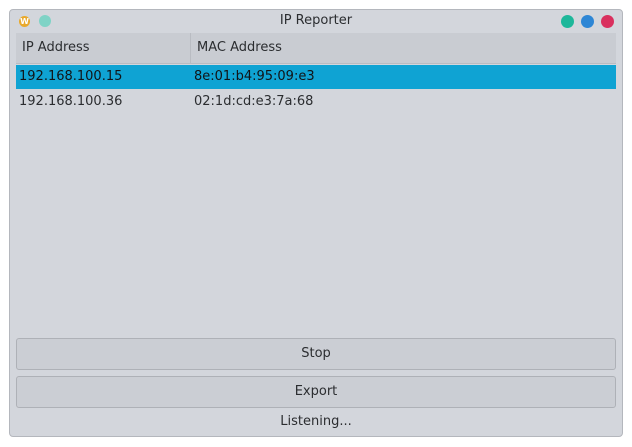 This screenshot has height=447, width=632. Describe the element at coordinates (316, 392) in the screenshot. I see `export-button: Export` at that location.